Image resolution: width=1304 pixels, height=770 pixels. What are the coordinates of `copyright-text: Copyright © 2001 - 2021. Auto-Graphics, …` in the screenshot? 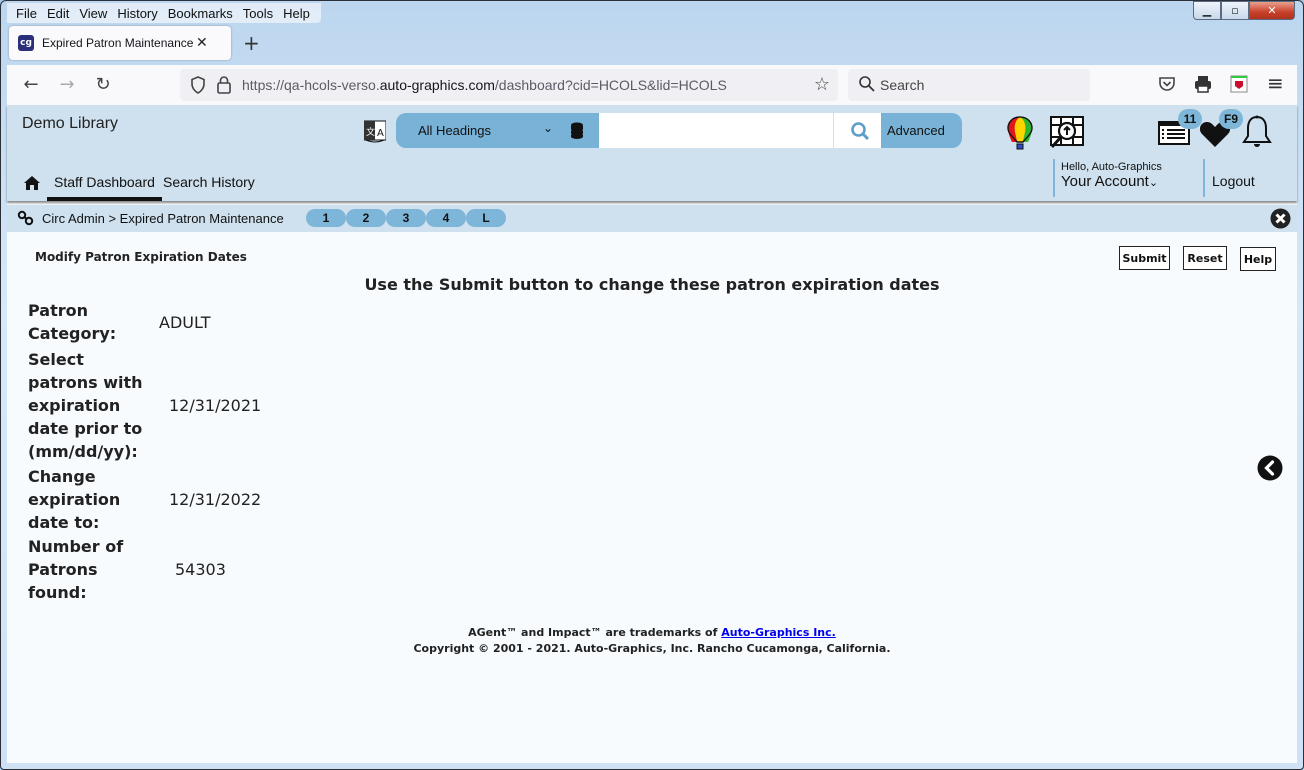 It's located at (652, 648).